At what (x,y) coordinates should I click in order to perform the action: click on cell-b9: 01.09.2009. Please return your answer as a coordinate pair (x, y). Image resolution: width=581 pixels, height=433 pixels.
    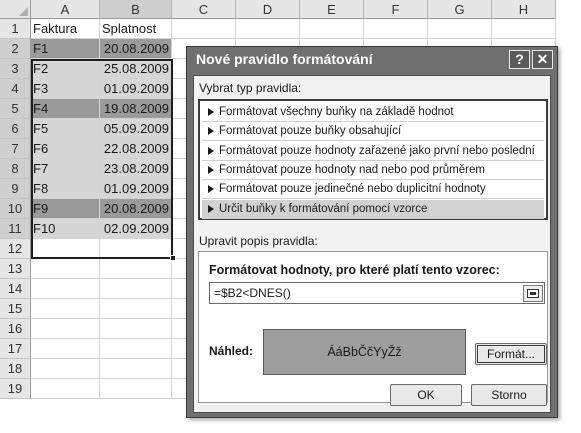
    Looking at the image, I should click on (136, 189).